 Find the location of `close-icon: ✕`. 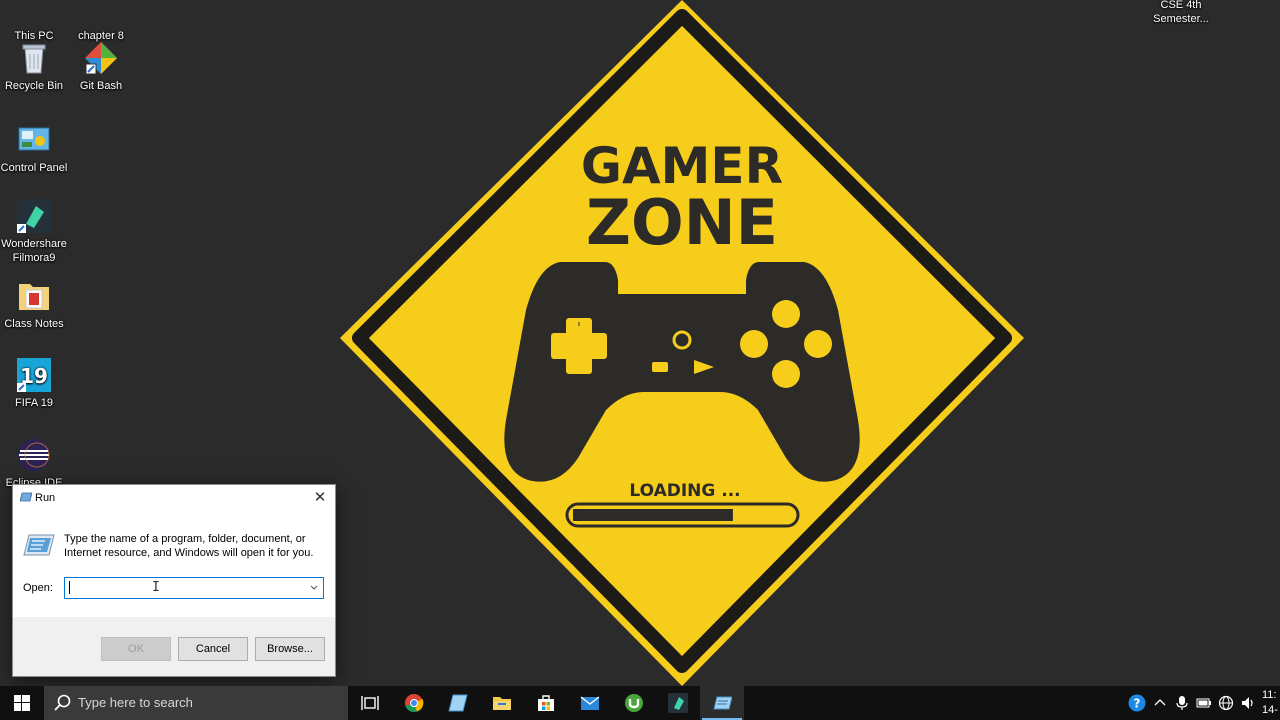

close-icon: ✕ is located at coordinates (320, 497).